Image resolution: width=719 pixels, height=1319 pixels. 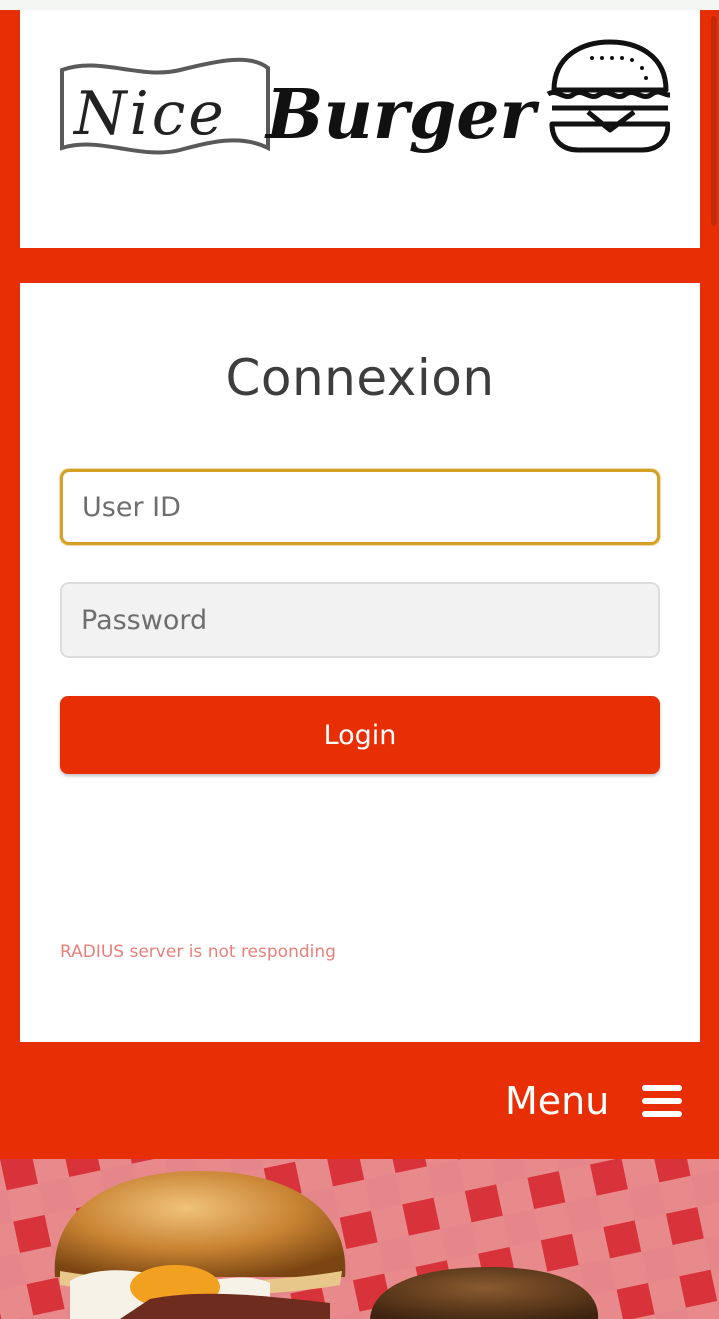 I want to click on hero-burger-illustration, so click(x=359, y=1239).